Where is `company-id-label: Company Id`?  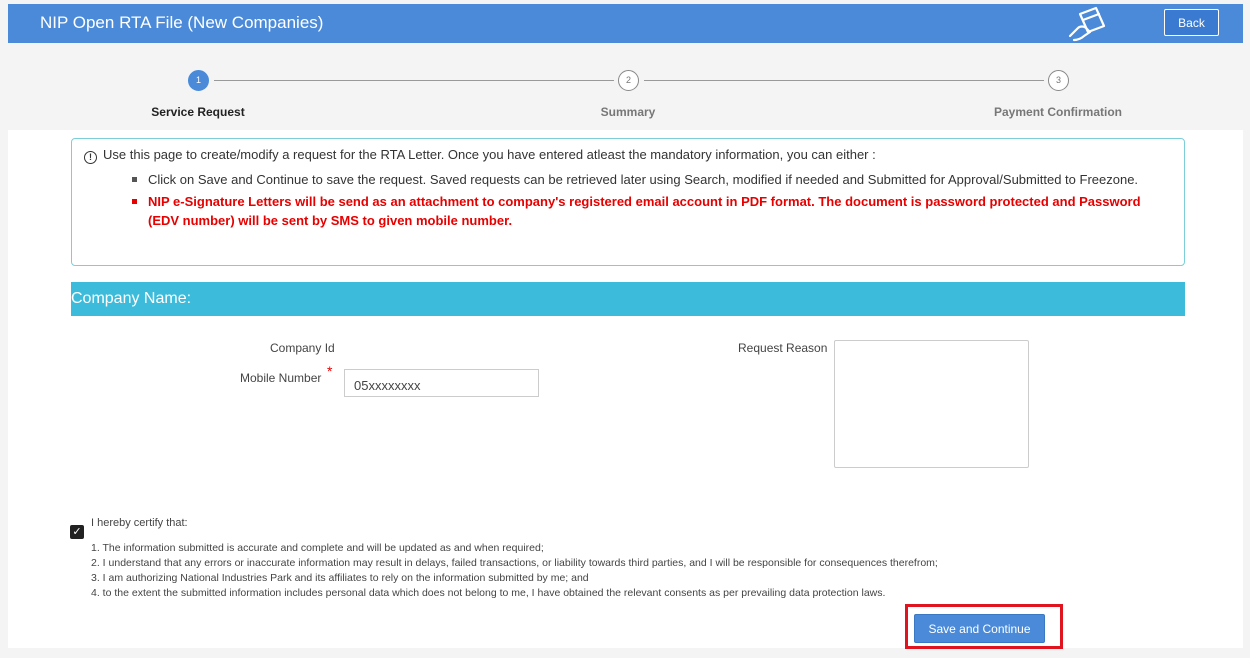 company-id-label: Company Id is located at coordinates (302, 348).